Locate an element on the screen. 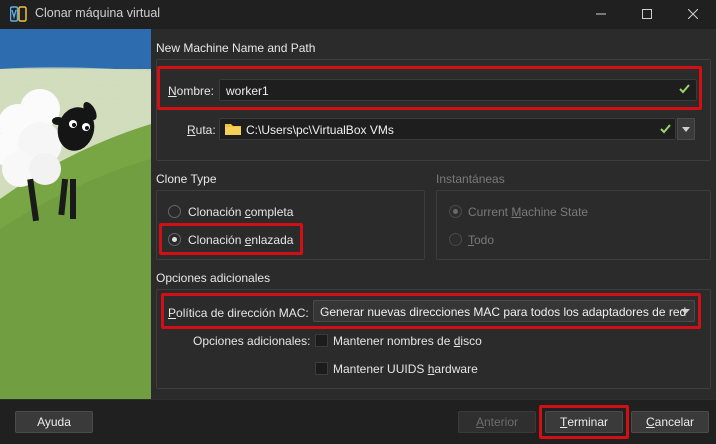  virtualbox-app-icon is located at coordinates (18, 14).